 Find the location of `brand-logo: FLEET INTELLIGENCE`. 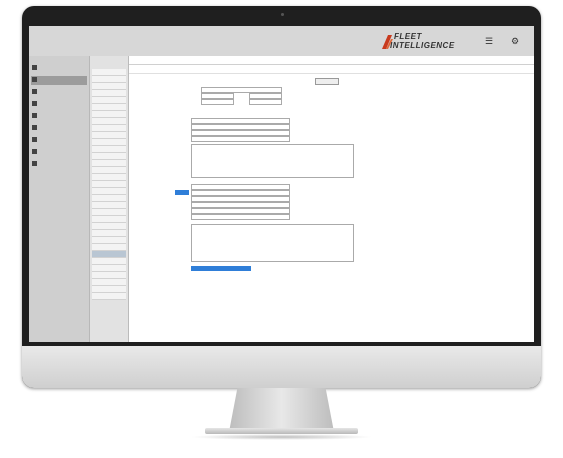

brand-logo: FLEET INTELLIGENCE is located at coordinates (422, 42).